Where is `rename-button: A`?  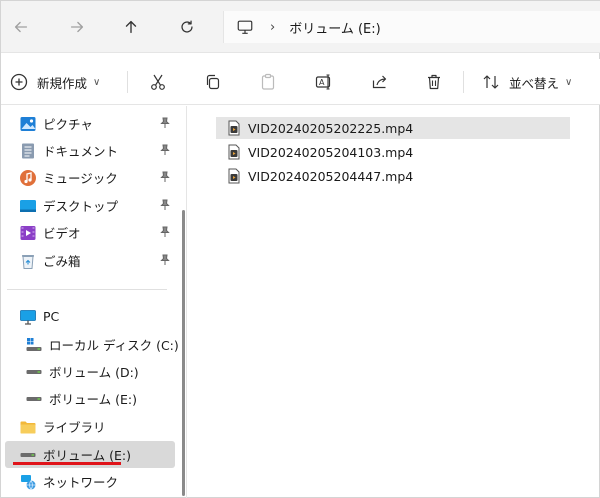
rename-button: A is located at coordinates (324, 82).